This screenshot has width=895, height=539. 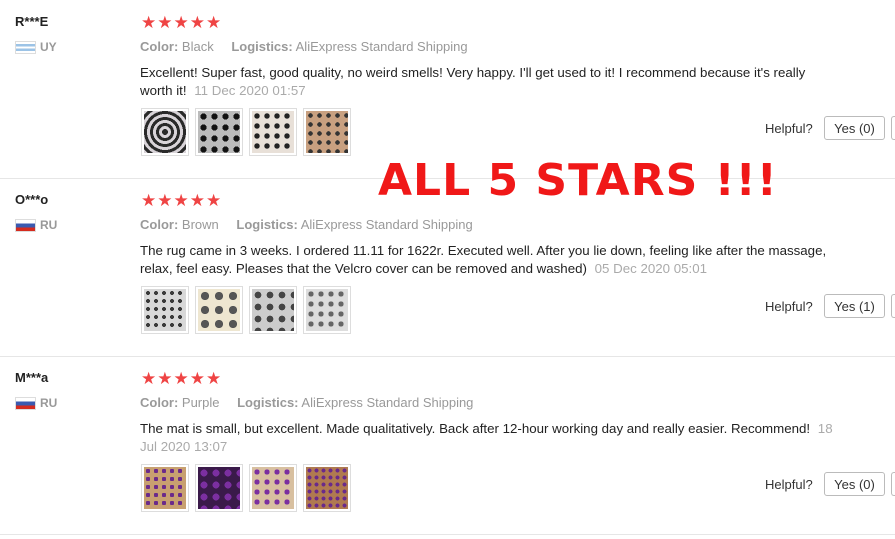 What do you see at coordinates (200, 224) in the screenshot?
I see `color-value: Brown` at bounding box center [200, 224].